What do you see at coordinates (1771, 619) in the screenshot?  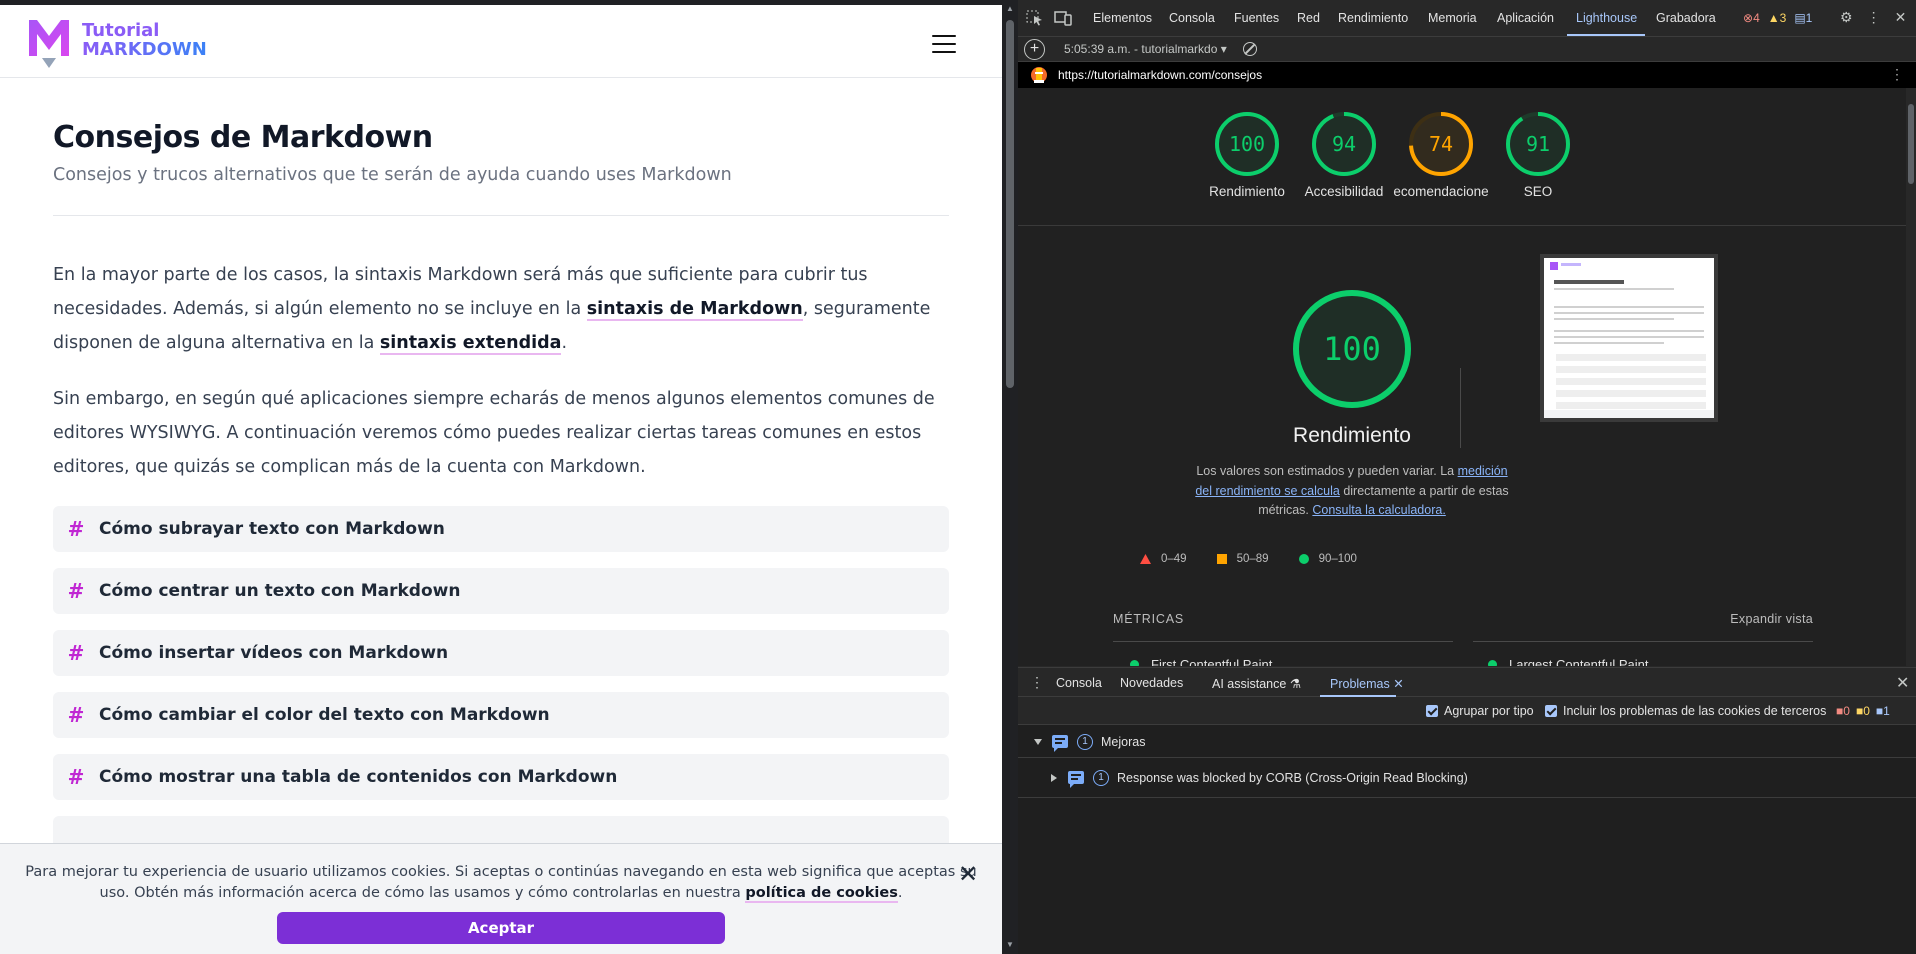 I see `expand-view-toggle: Expandir vista` at bounding box center [1771, 619].